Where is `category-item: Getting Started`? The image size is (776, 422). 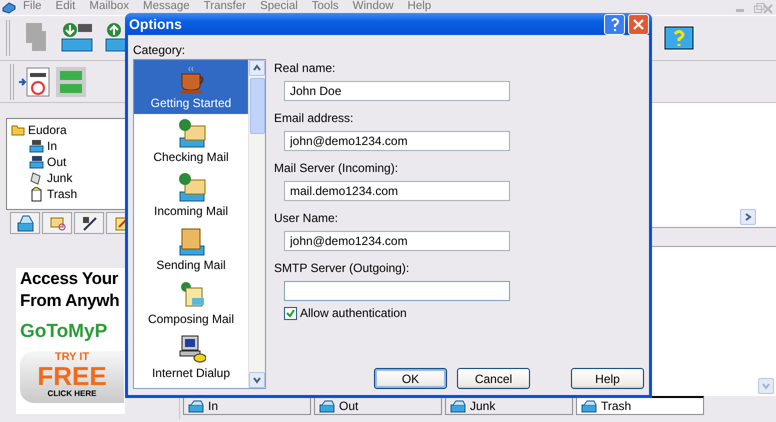
category-item: Getting Started is located at coordinates (191, 87).